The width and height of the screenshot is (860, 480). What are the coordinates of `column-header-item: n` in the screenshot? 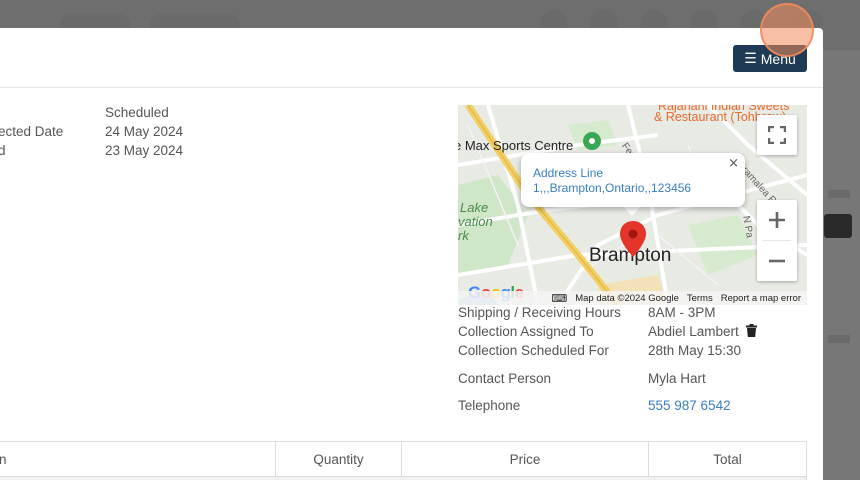 It's located at (138, 459).